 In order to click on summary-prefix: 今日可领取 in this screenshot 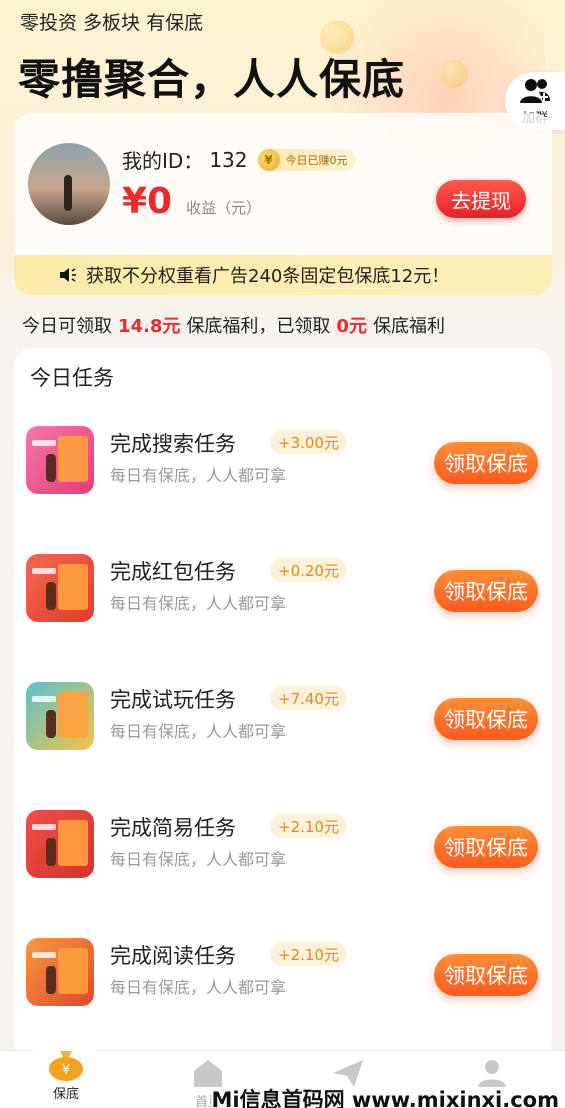, I will do `click(67, 326)`.